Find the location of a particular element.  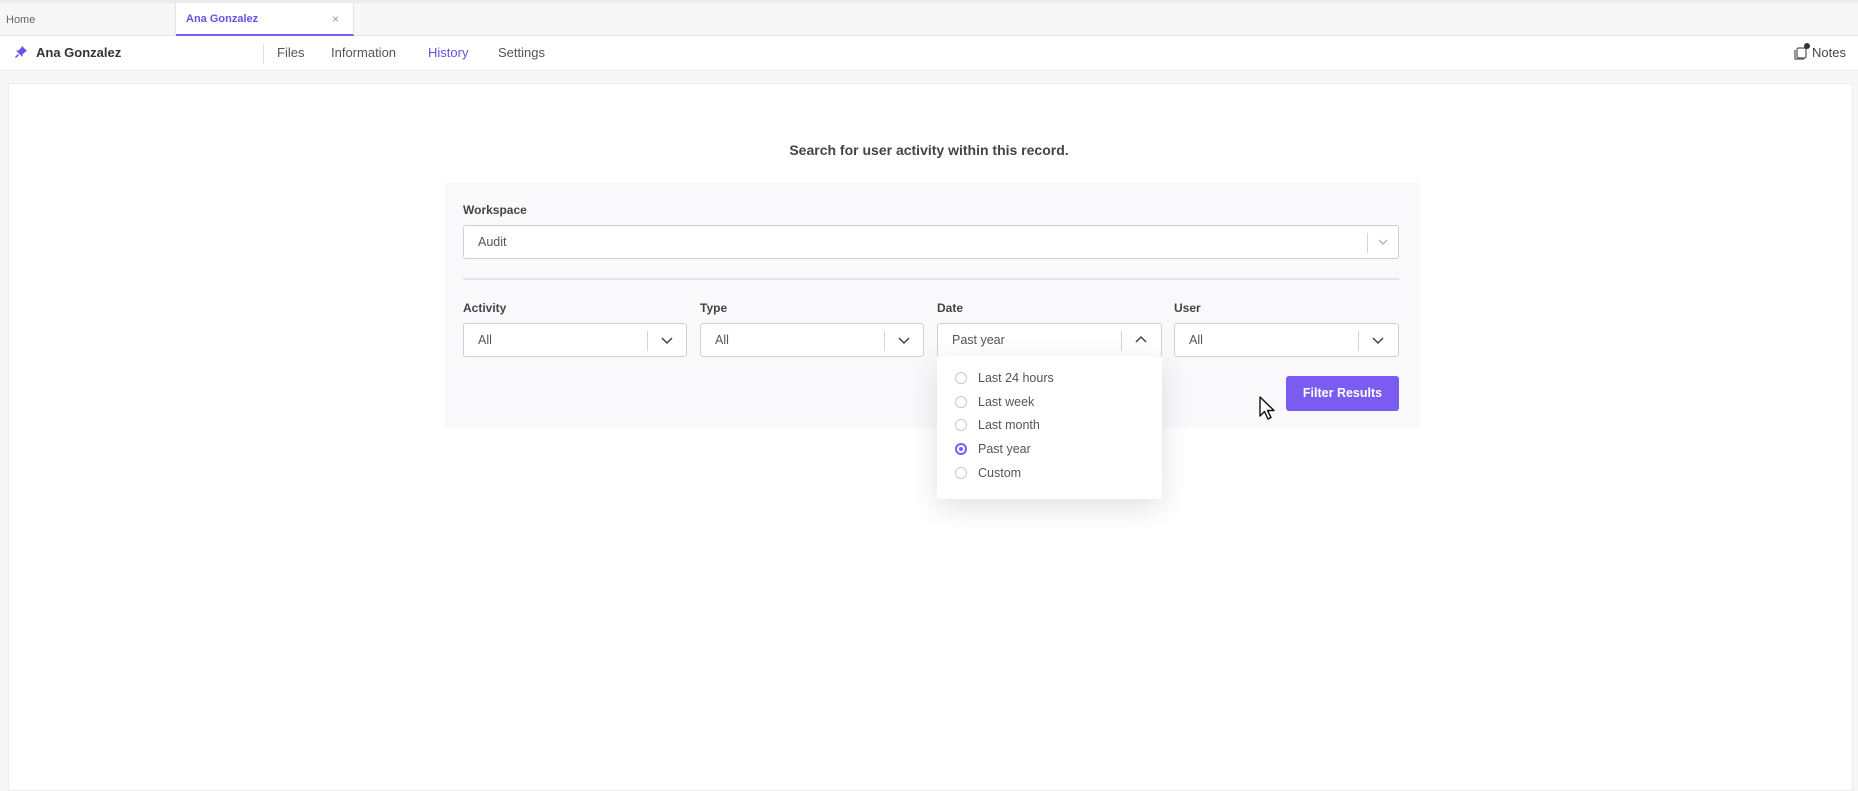

date-option-custom: Custom is located at coordinates (988, 473).